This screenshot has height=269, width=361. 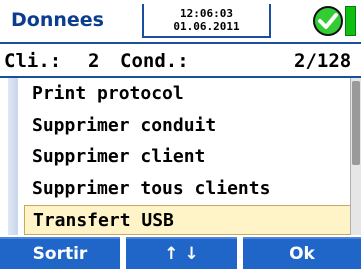 What do you see at coordinates (302, 253) in the screenshot?
I see `ok-button: Ok` at bounding box center [302, 253].